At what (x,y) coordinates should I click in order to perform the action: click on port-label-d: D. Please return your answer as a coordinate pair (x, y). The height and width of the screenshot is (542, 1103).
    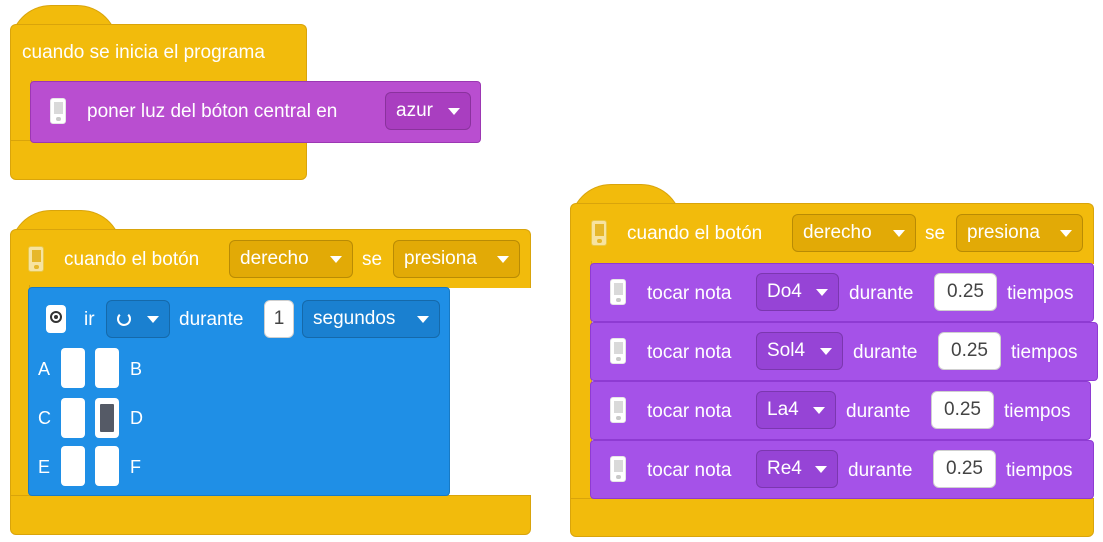
    Looking at the image, I should click on (136, 418).